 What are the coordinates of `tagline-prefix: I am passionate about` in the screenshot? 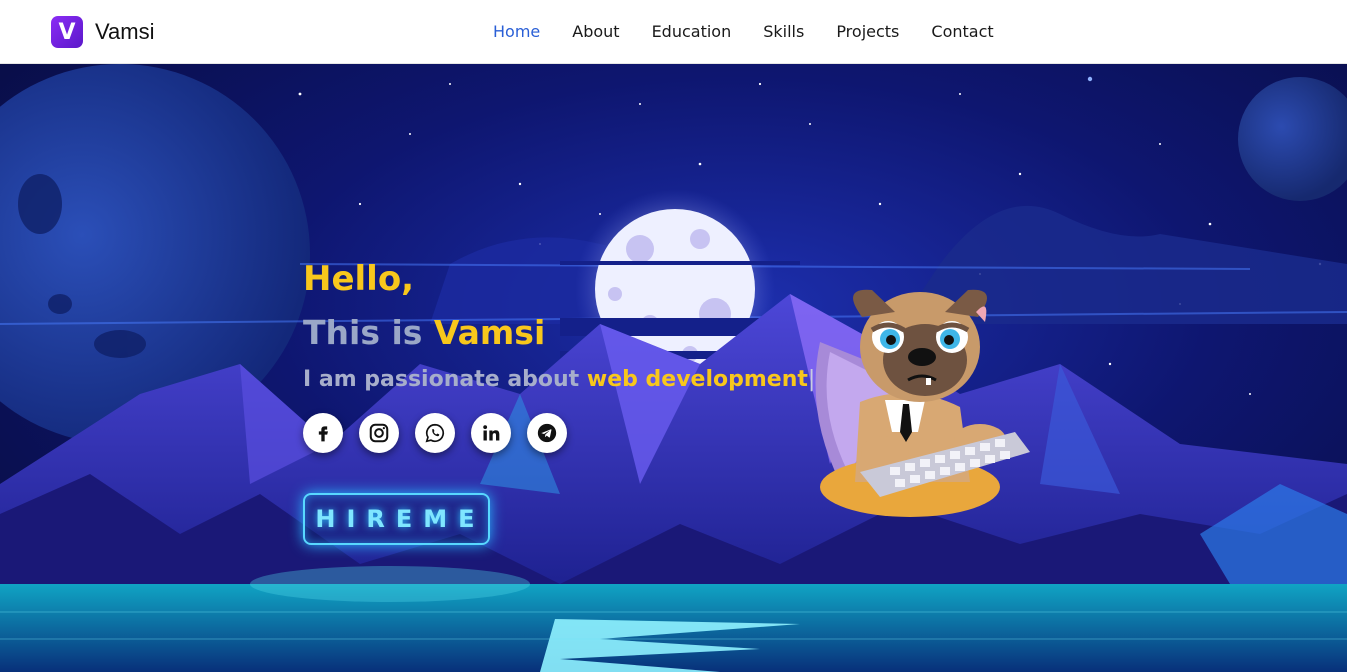 It's located at (441, 379).